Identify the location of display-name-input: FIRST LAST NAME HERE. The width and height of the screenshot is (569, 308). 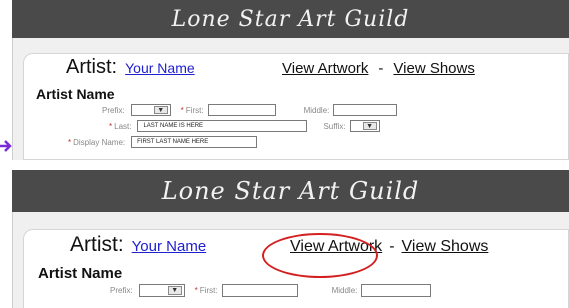
(194, 142).